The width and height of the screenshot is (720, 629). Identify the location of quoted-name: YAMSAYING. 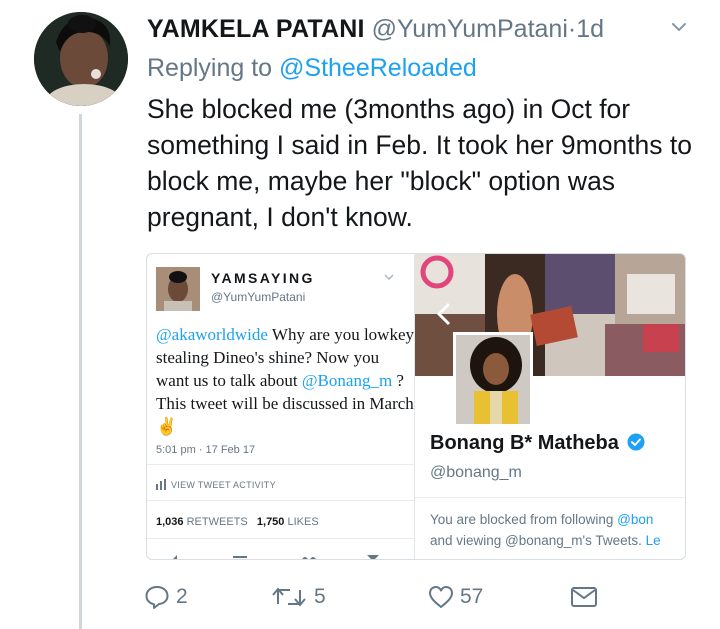
(263, 278).